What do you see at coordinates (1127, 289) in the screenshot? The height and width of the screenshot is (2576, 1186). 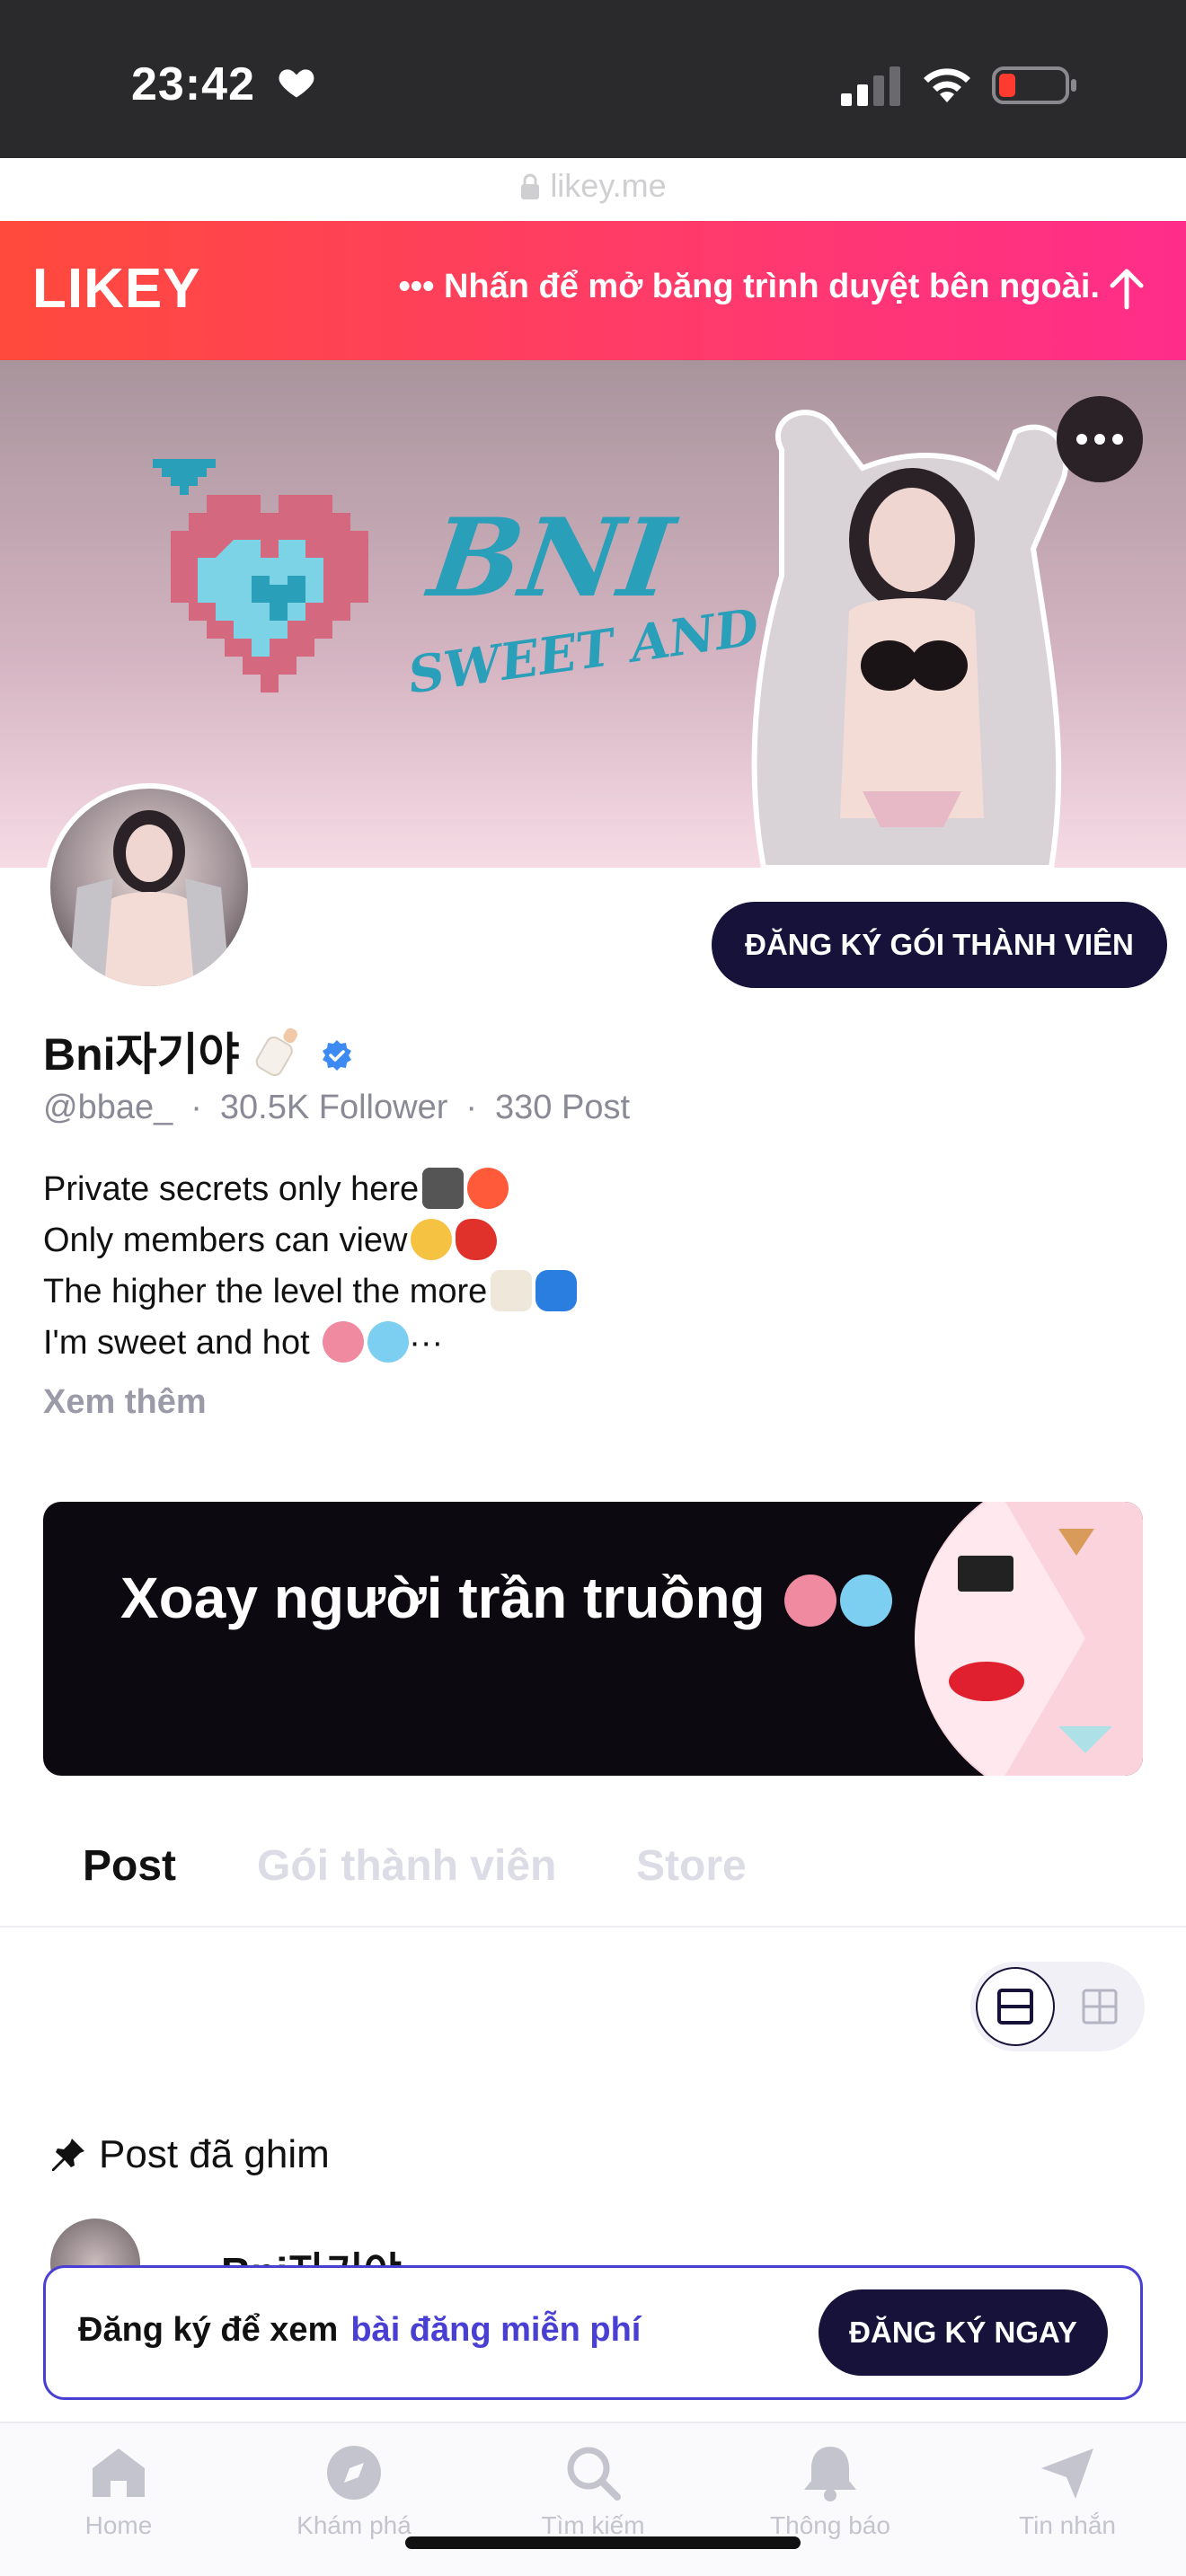 I see `arrow-up-icon` at bounding box center [1127, 289].